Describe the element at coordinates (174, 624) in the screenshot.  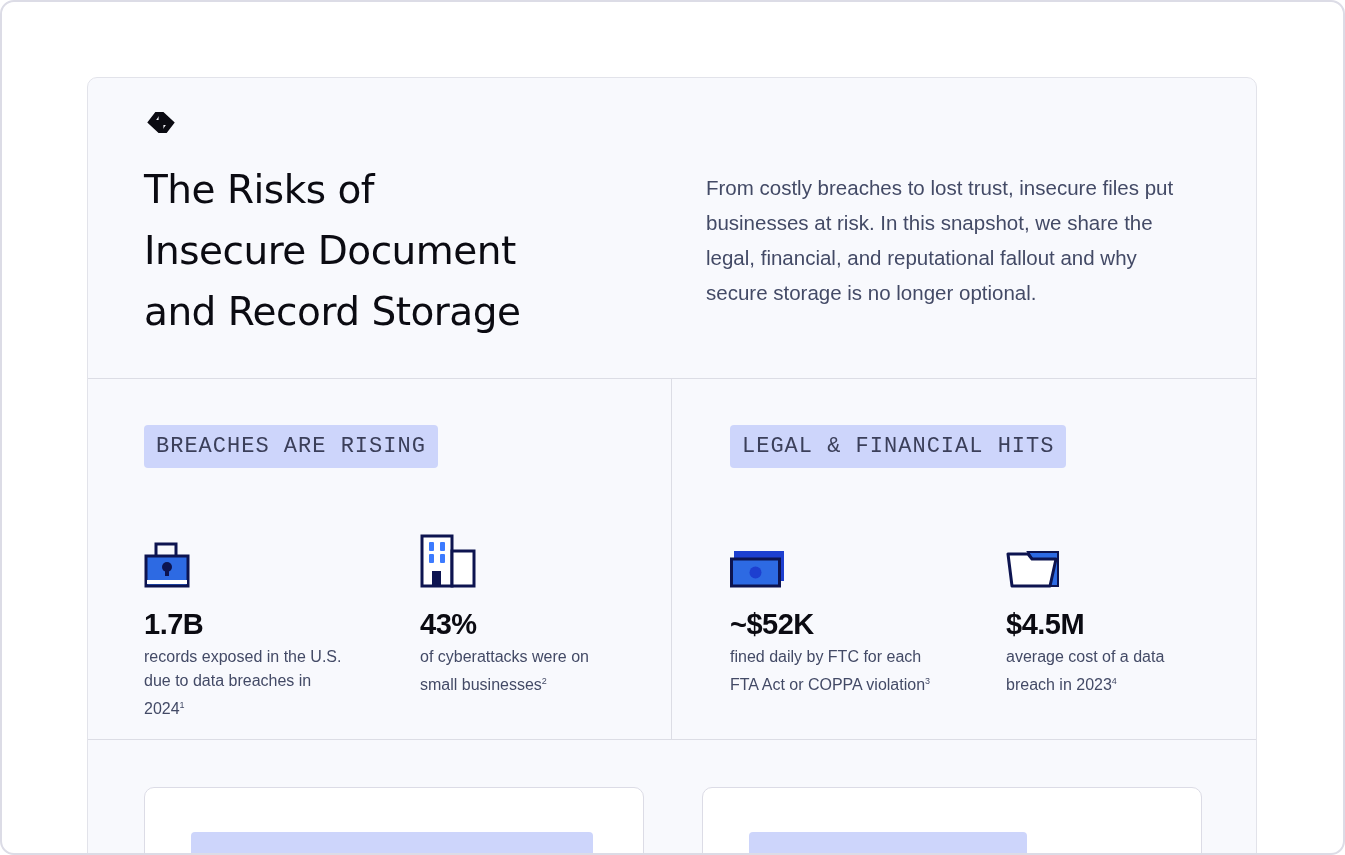
I see `stat-value: 1.7B` at that location.